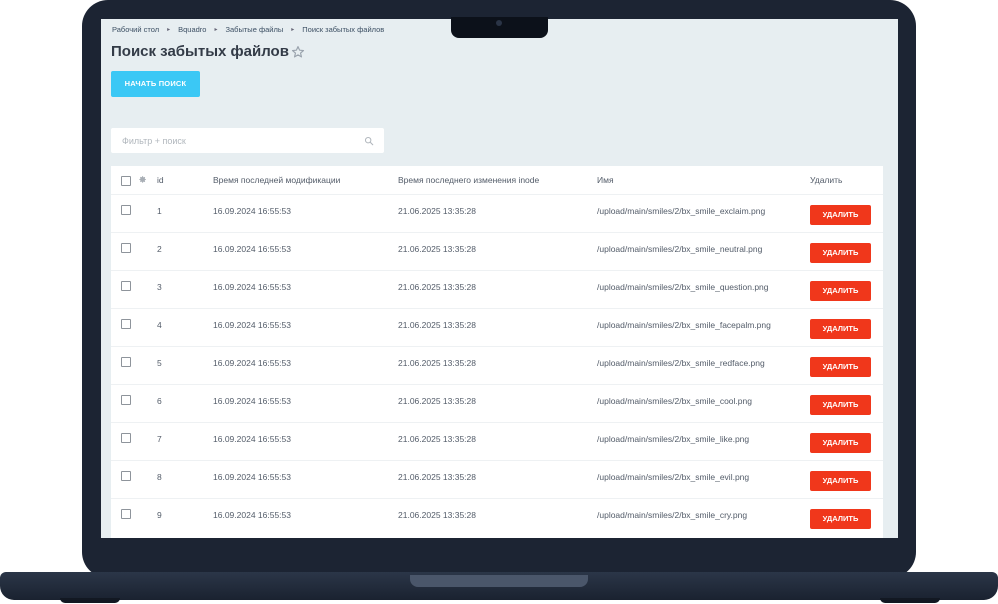 This screenshot has width=998, height=604. What do you see at coordinates (192, 29) in the screenshot?
I see `breadcrumb-item-bquadro: Bquadro` at bounding box center [192, 29].